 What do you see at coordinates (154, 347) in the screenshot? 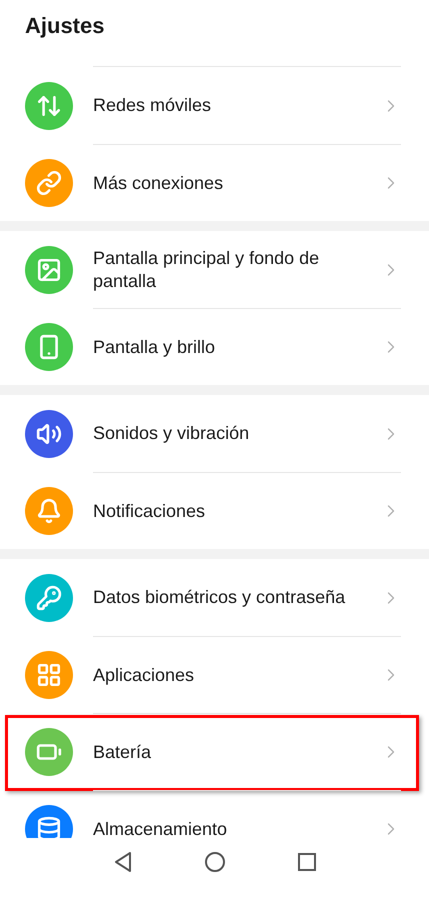
I see `row-label: Pantalla y brillo` at bounding box center [154, 347].